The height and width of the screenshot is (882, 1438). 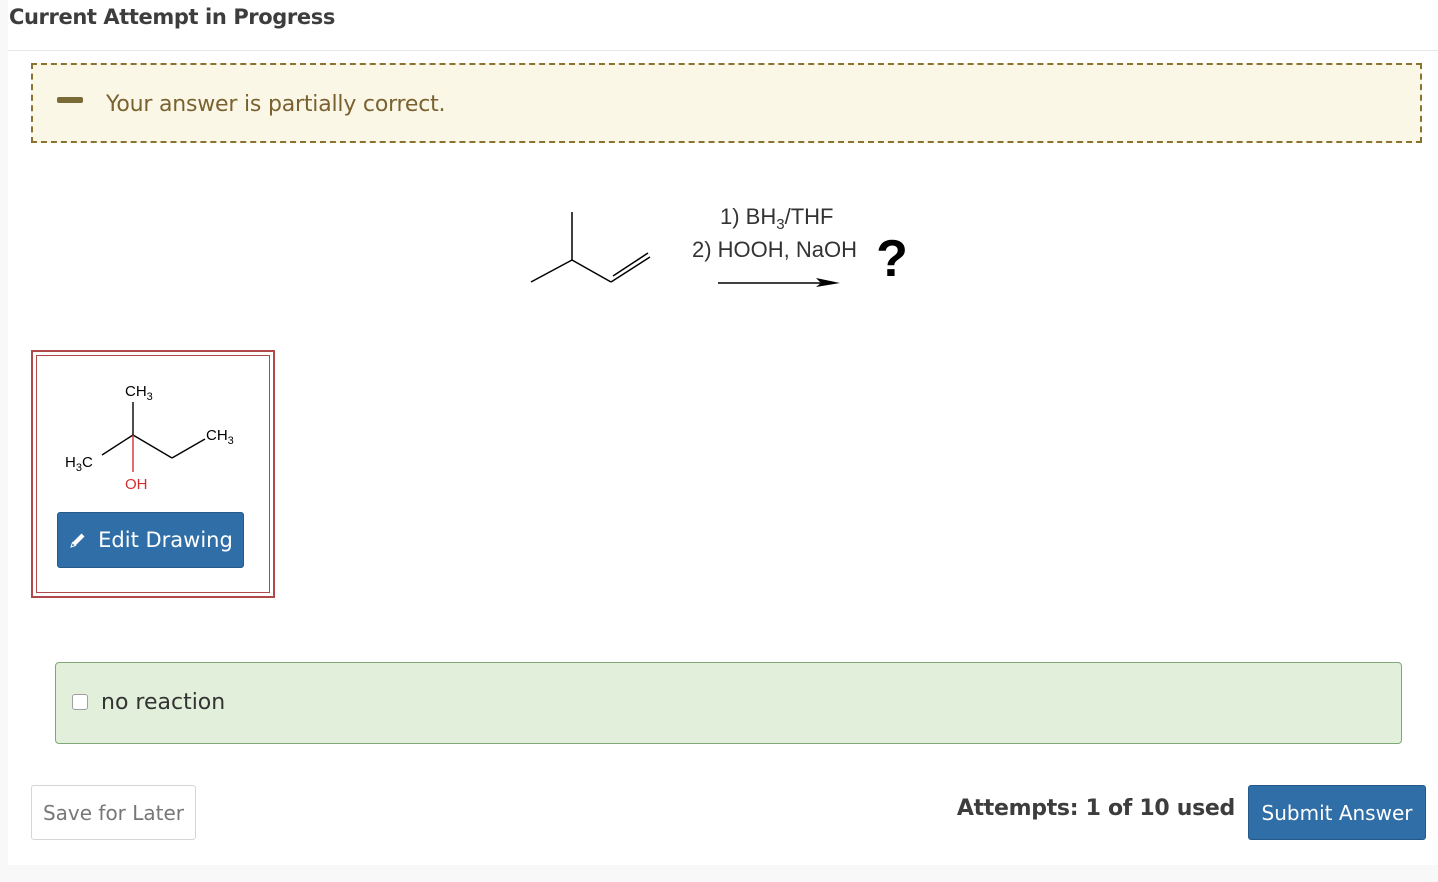 I want to click on atom-oh: OH, so click(x=136, y=484).